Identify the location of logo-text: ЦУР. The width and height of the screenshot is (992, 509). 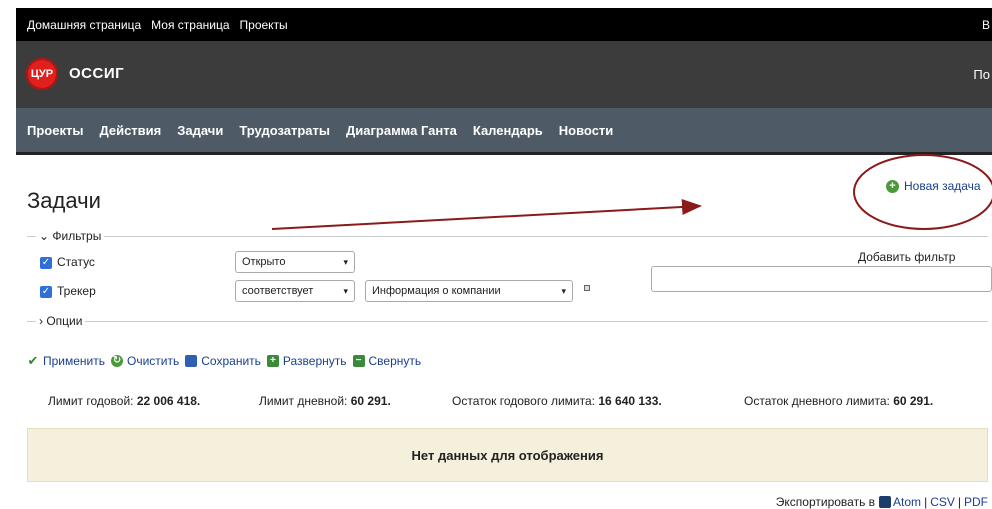
(42, 74).